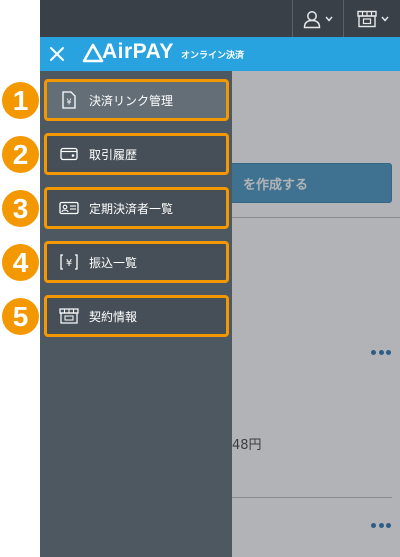 The height and width of the screenshot is (557, 400). Describe the element at coordinates (220, 18) in the screenshot. I see `top-header` at that location.